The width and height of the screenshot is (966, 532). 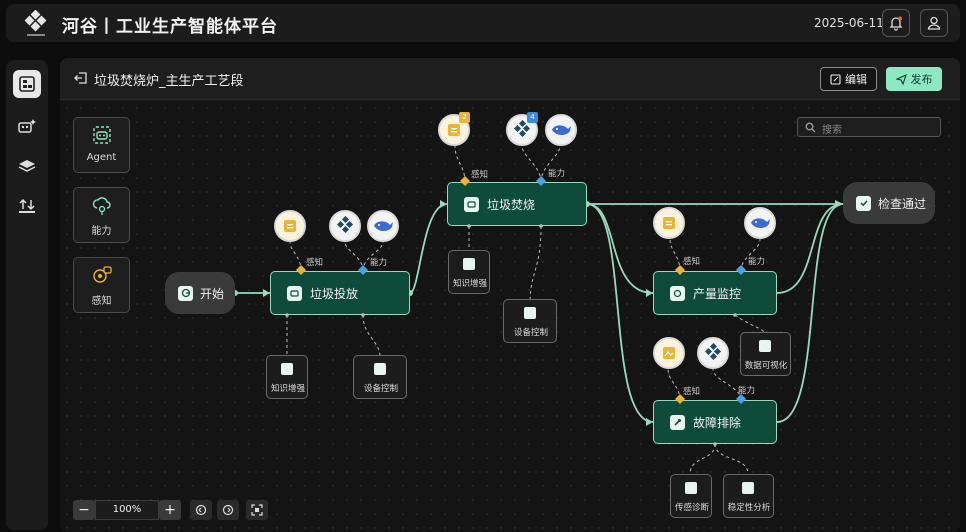 What do you see at coordinates (169, 81) in the screenshot?
I see `page-title: 垃圾焚烧炉_主生产工艺段` at bounding box center [169, 81].